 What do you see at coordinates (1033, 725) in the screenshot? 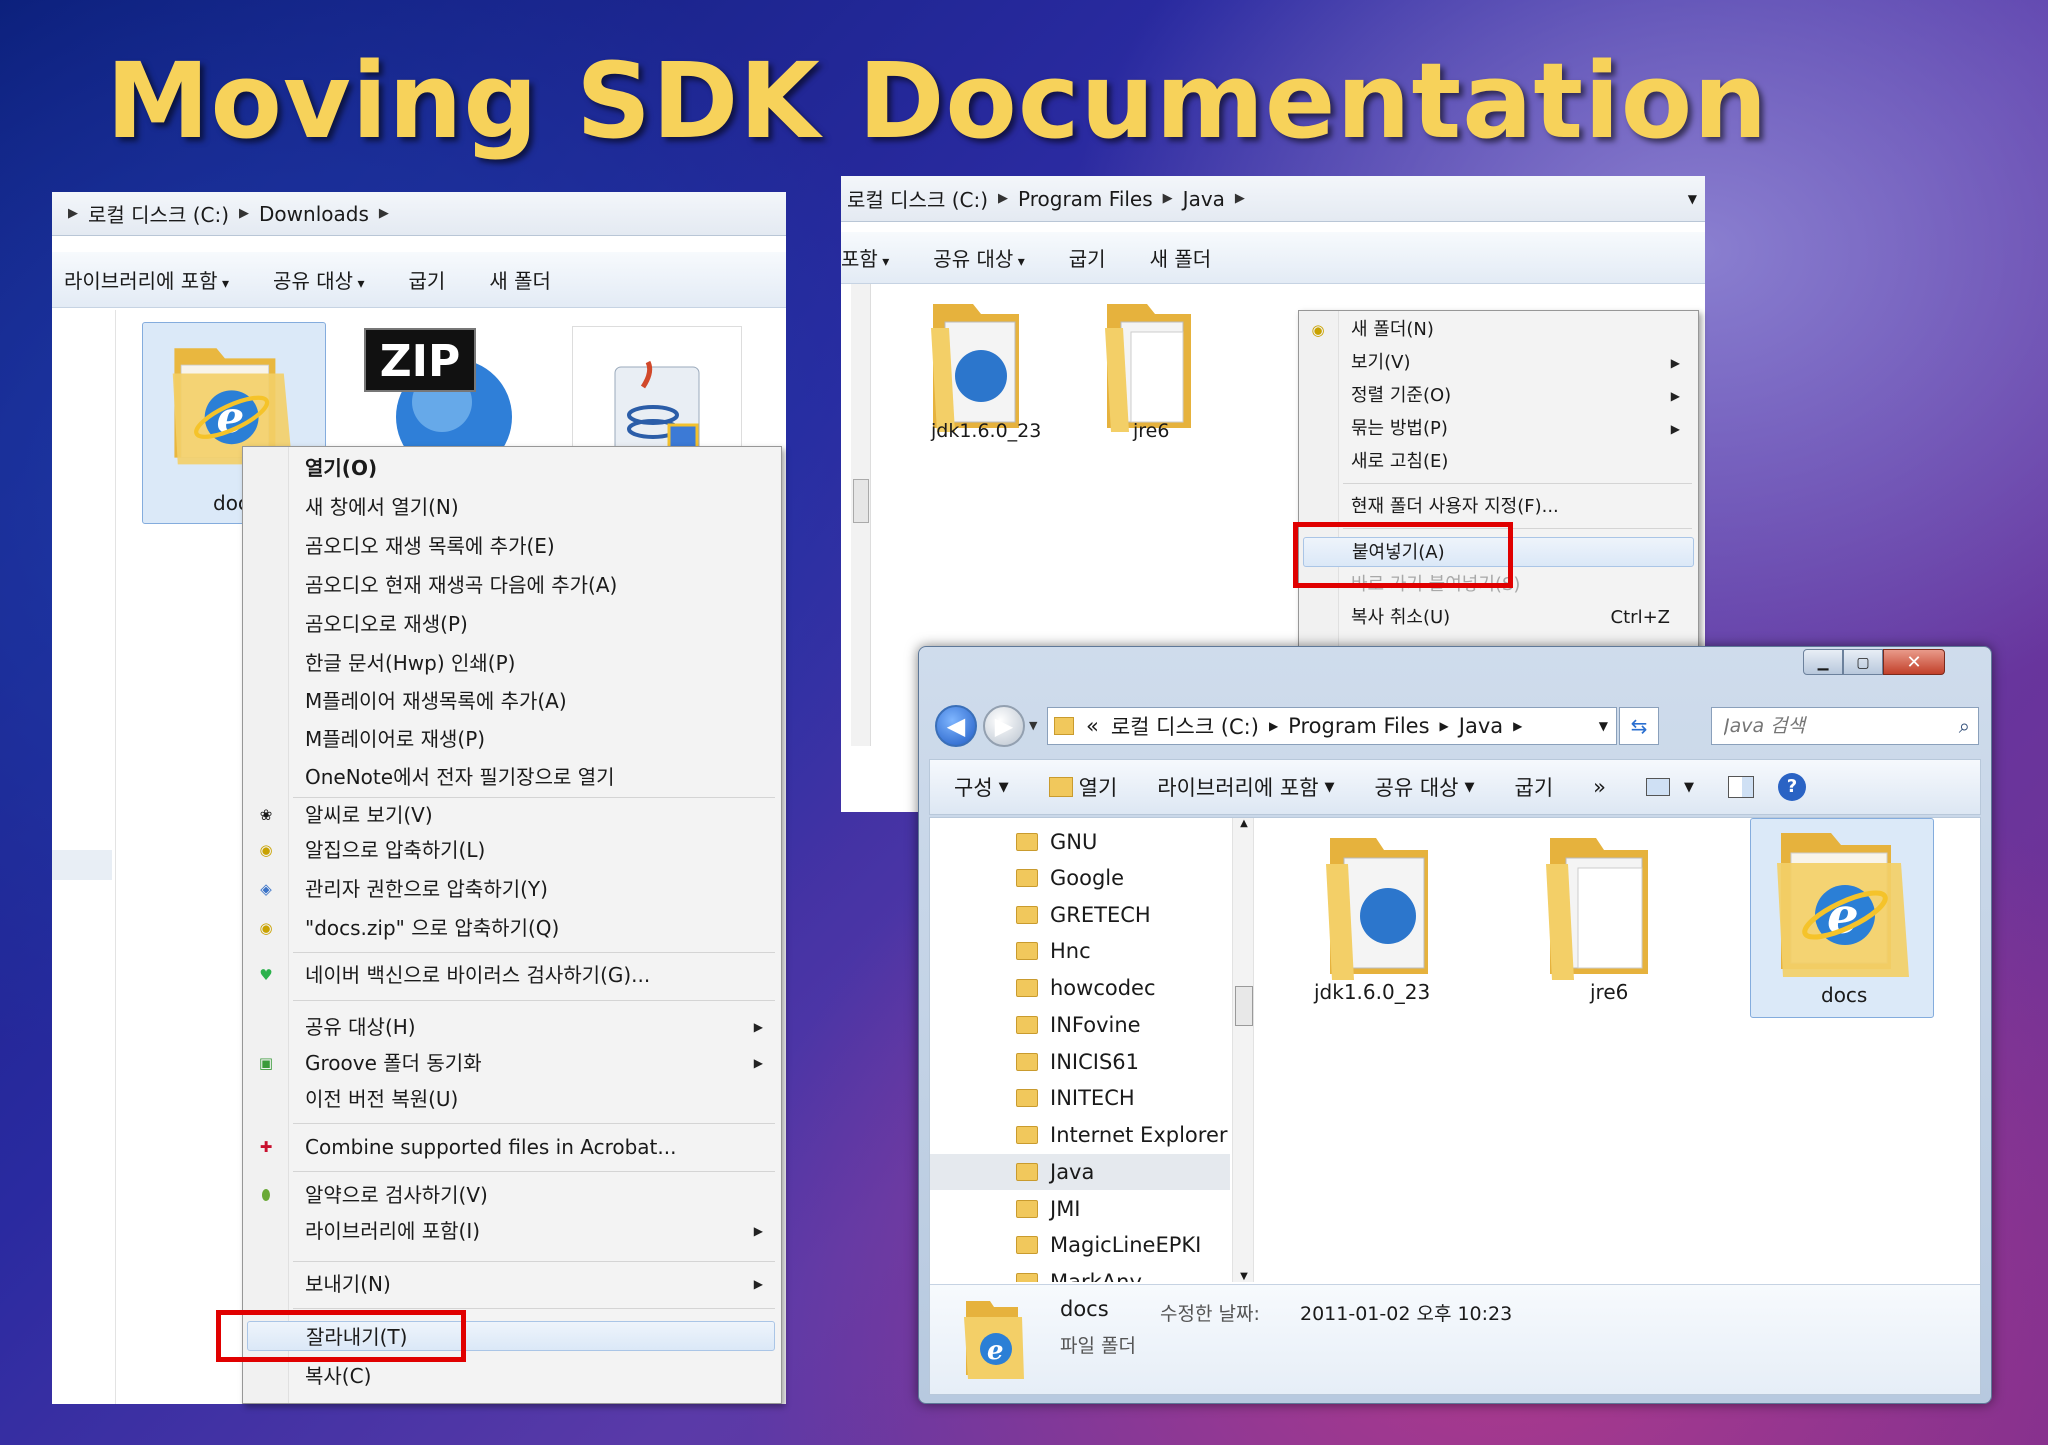
I see `history-dropdown-icon: ▼` at bounding box center [1033, 725].